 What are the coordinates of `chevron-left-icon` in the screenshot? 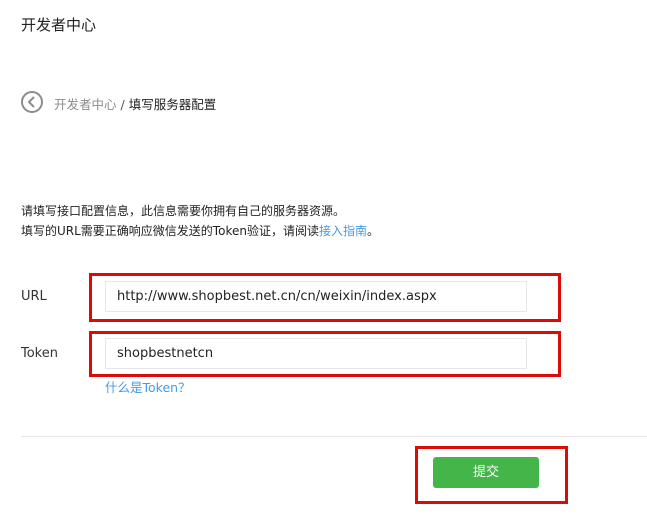 It's located at (31, 102).